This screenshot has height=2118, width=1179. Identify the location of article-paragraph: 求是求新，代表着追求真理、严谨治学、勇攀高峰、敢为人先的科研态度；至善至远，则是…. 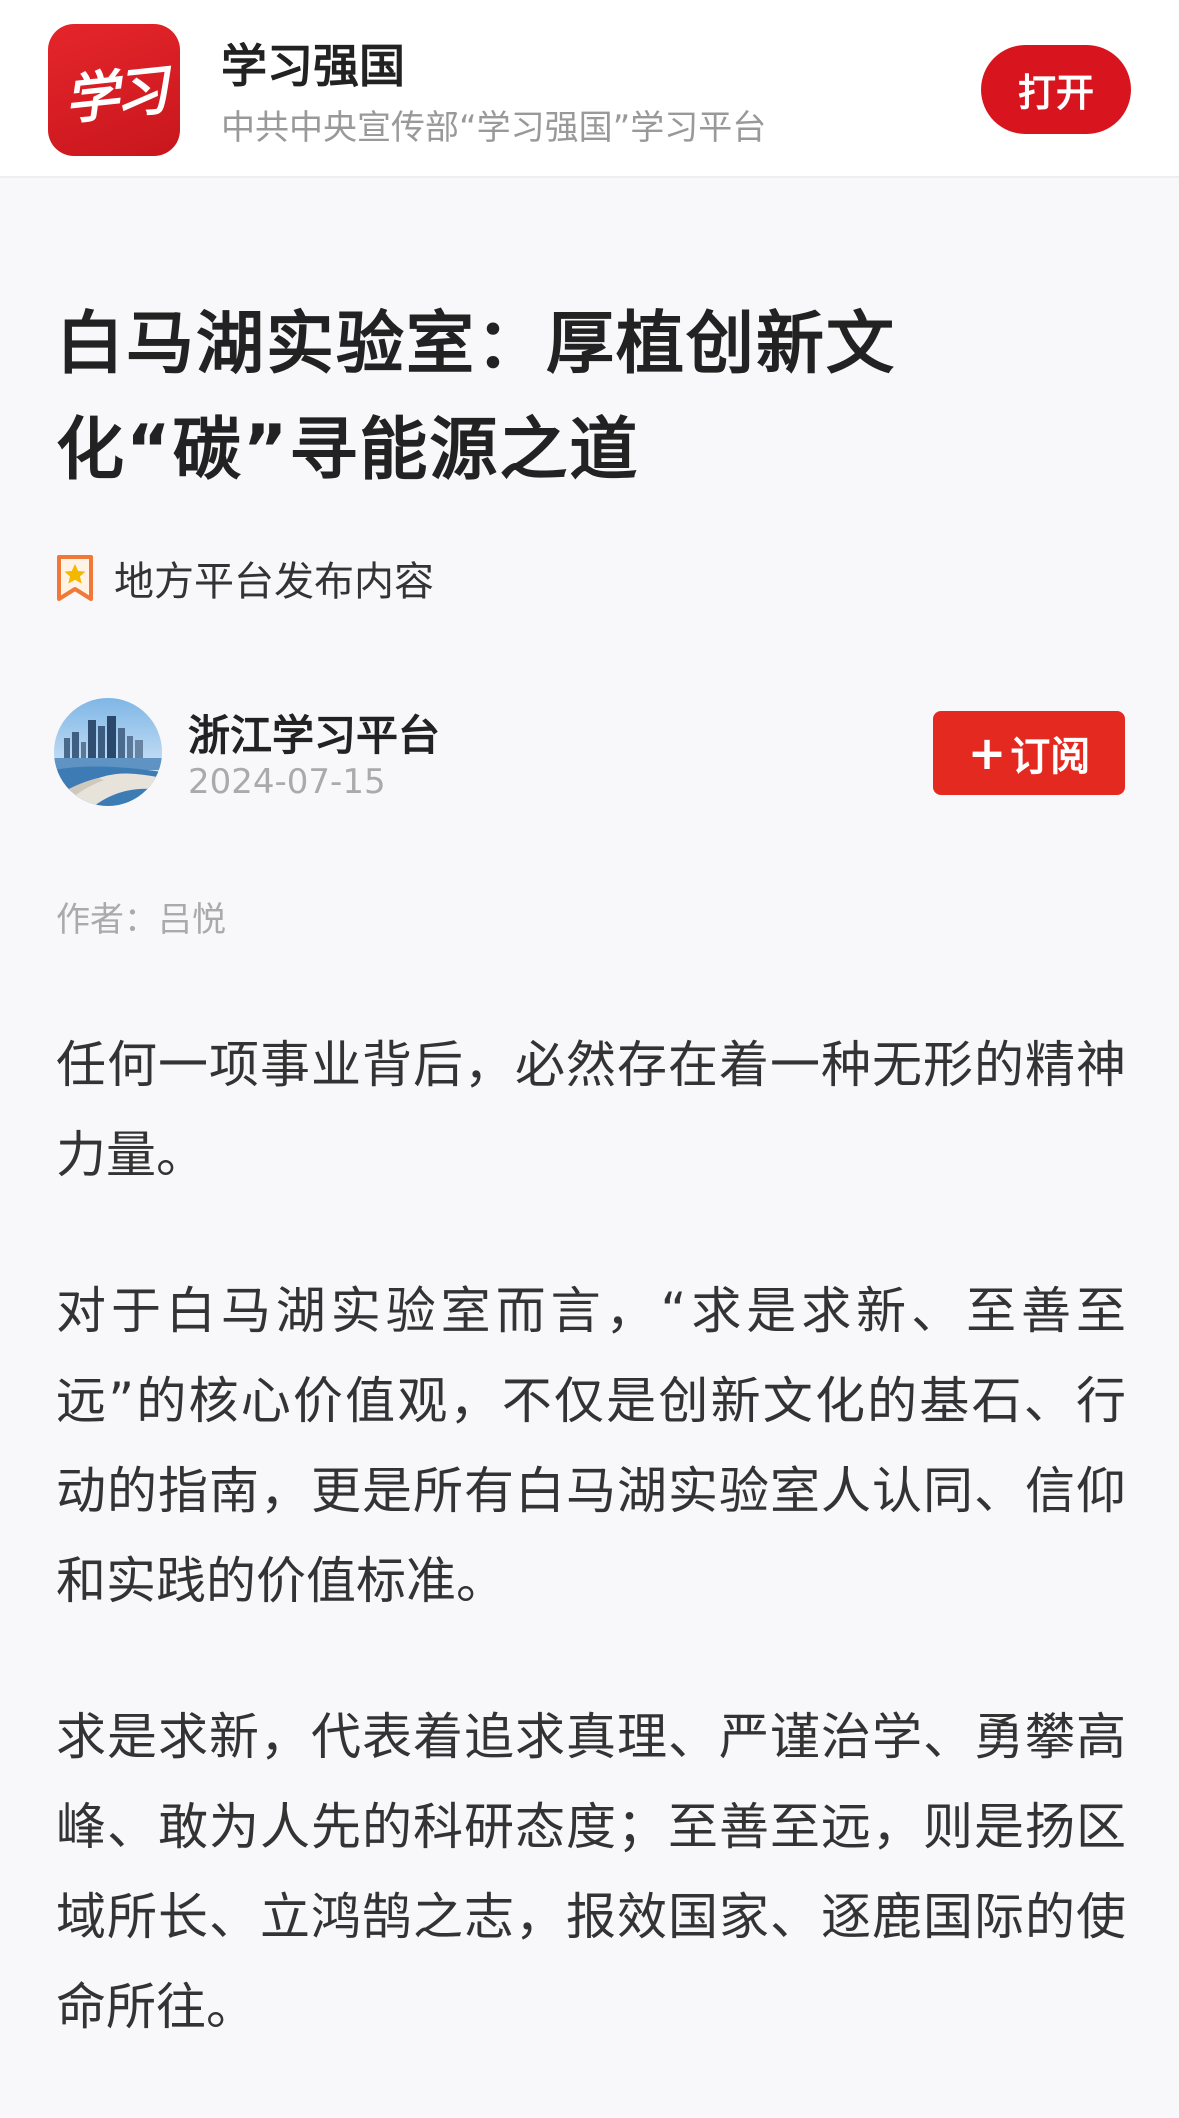
(591, 1872).